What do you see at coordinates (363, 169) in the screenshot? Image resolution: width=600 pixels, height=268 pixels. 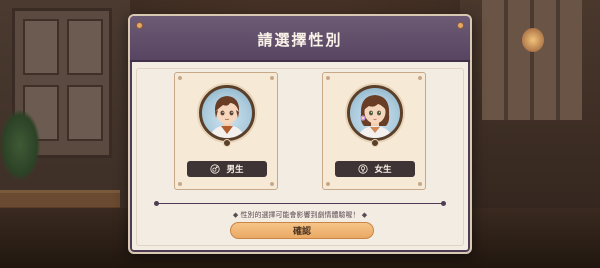 I see `female-symbol-icon` at bounding box center [363, 169].